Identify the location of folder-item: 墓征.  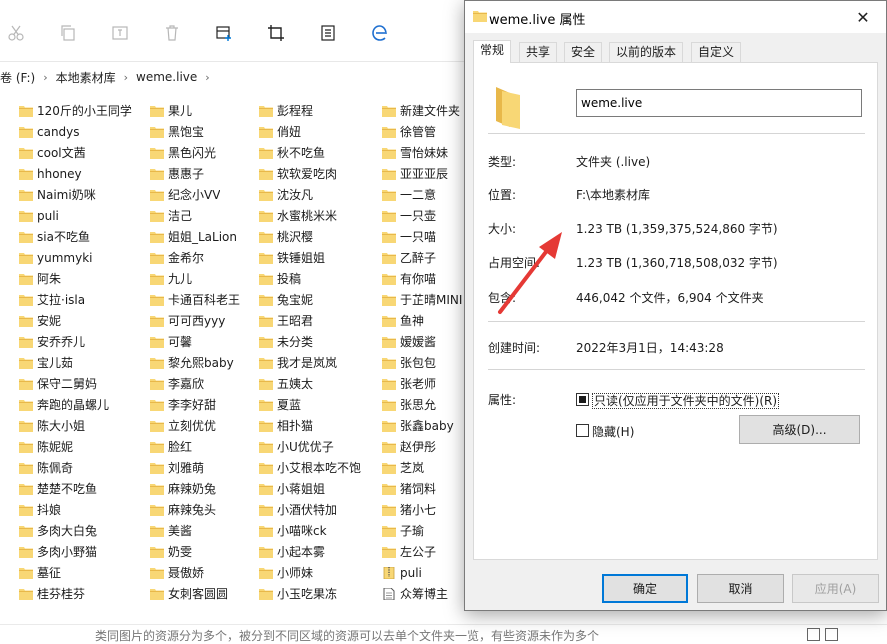
(81, 572).